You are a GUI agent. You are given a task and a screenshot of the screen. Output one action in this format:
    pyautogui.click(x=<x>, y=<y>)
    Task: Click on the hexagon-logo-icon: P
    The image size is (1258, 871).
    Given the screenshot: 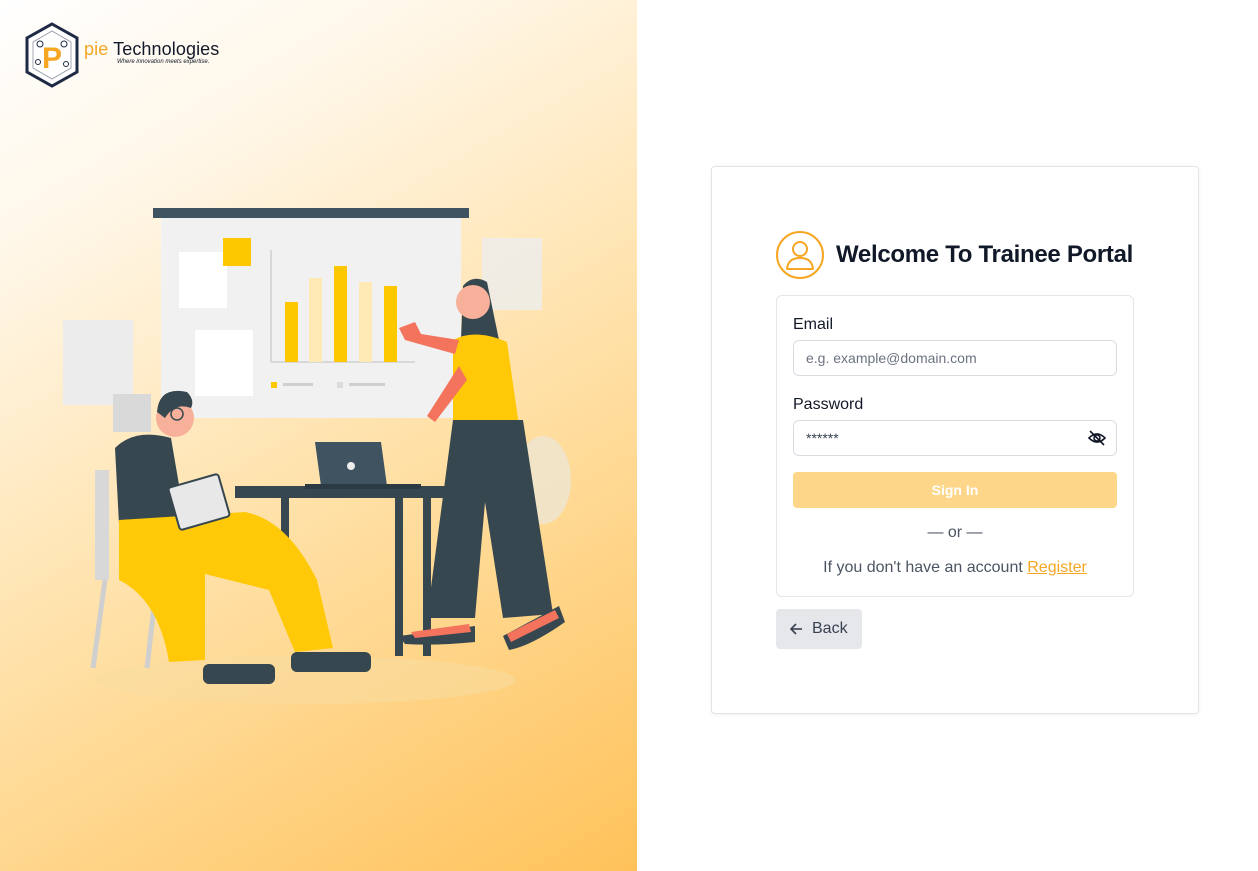 What is the action you would take?
    pyautogui.click(x=52, y=55)
    